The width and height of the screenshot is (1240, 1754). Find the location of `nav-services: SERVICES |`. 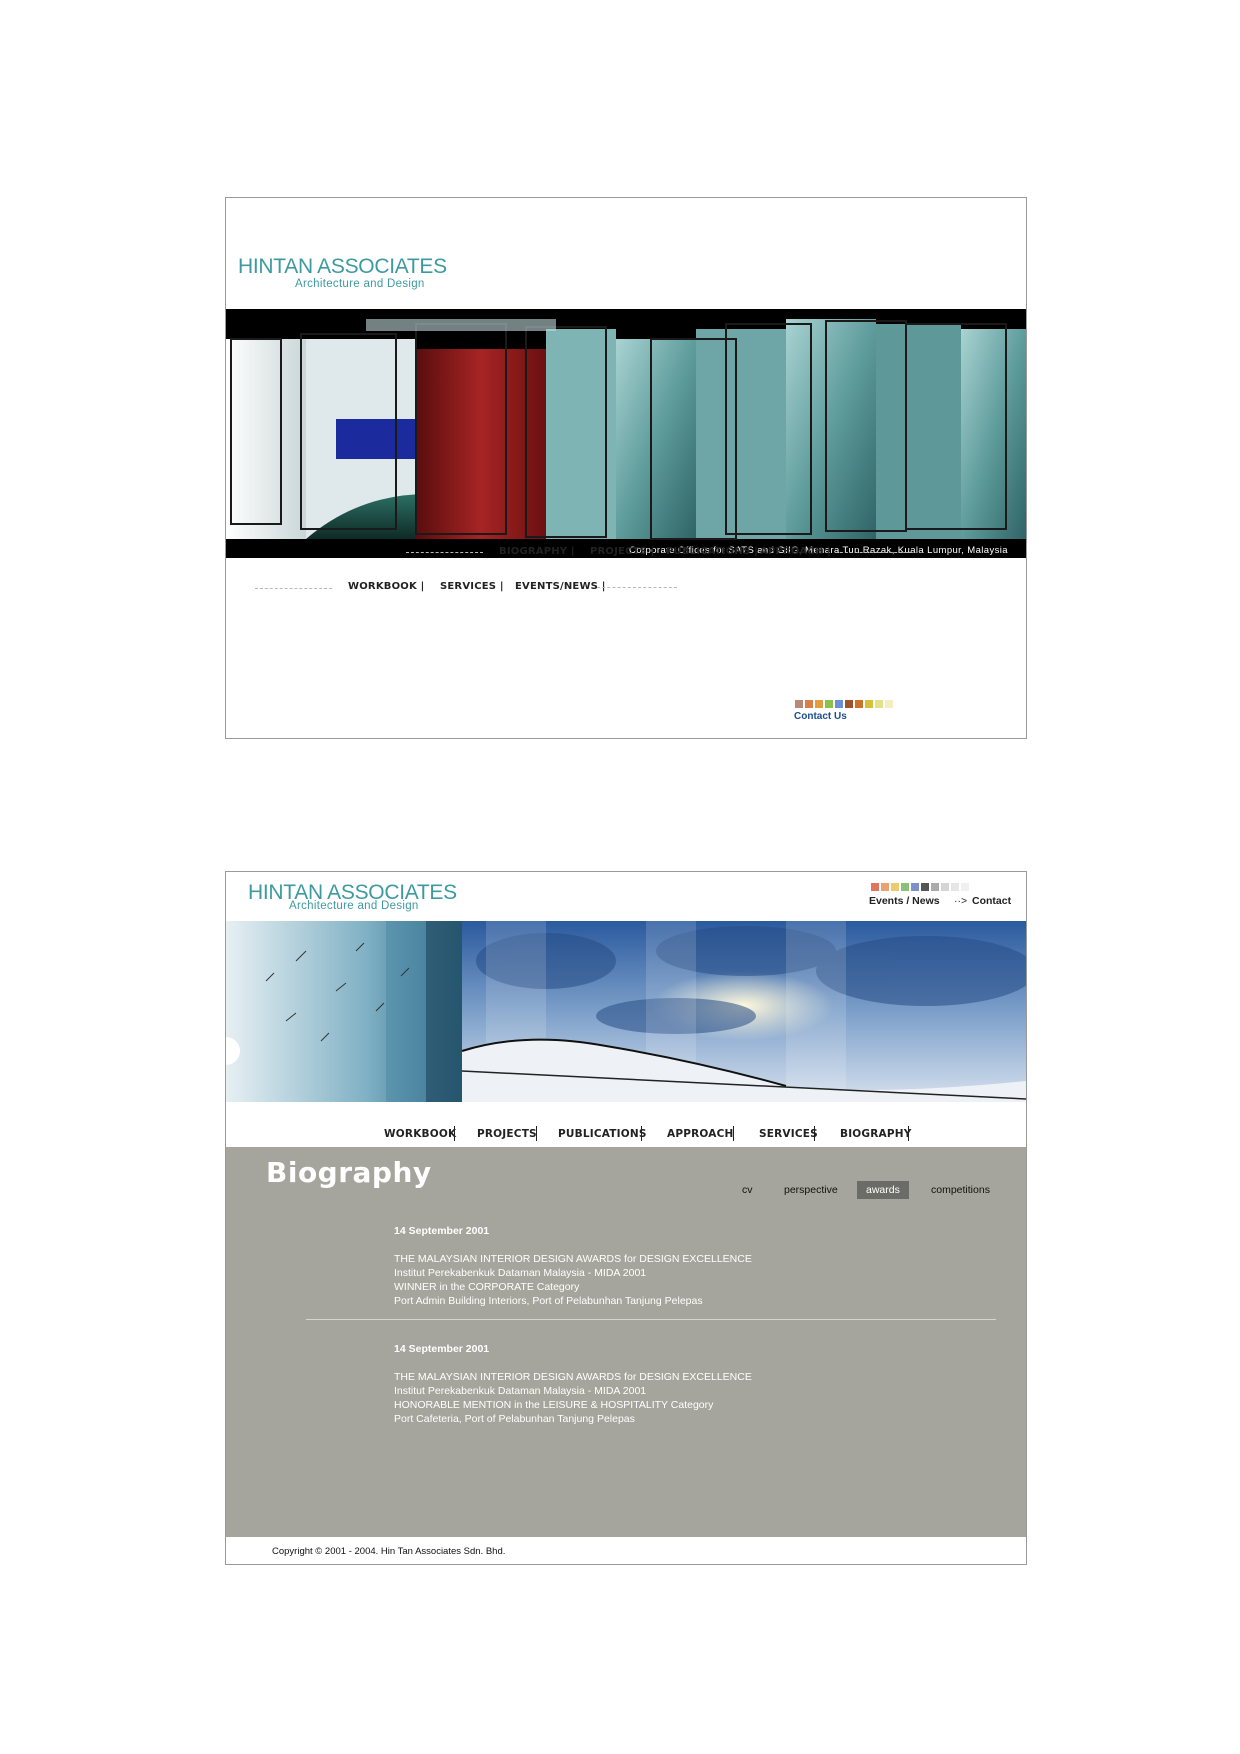

nav-services: SERVICES | is located at coordinates (472, 587).